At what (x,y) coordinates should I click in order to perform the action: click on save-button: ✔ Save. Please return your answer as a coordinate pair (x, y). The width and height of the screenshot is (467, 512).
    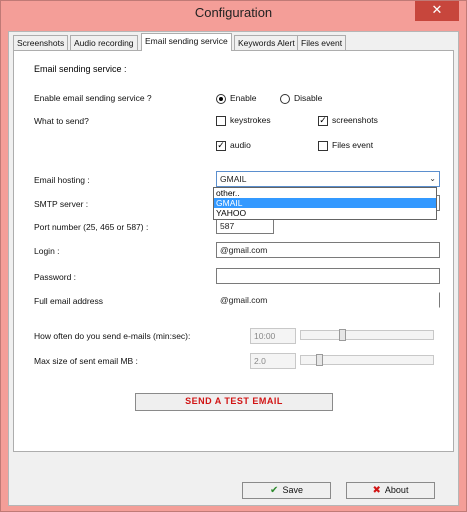
    Looking at the image, I should click on (286, 490).